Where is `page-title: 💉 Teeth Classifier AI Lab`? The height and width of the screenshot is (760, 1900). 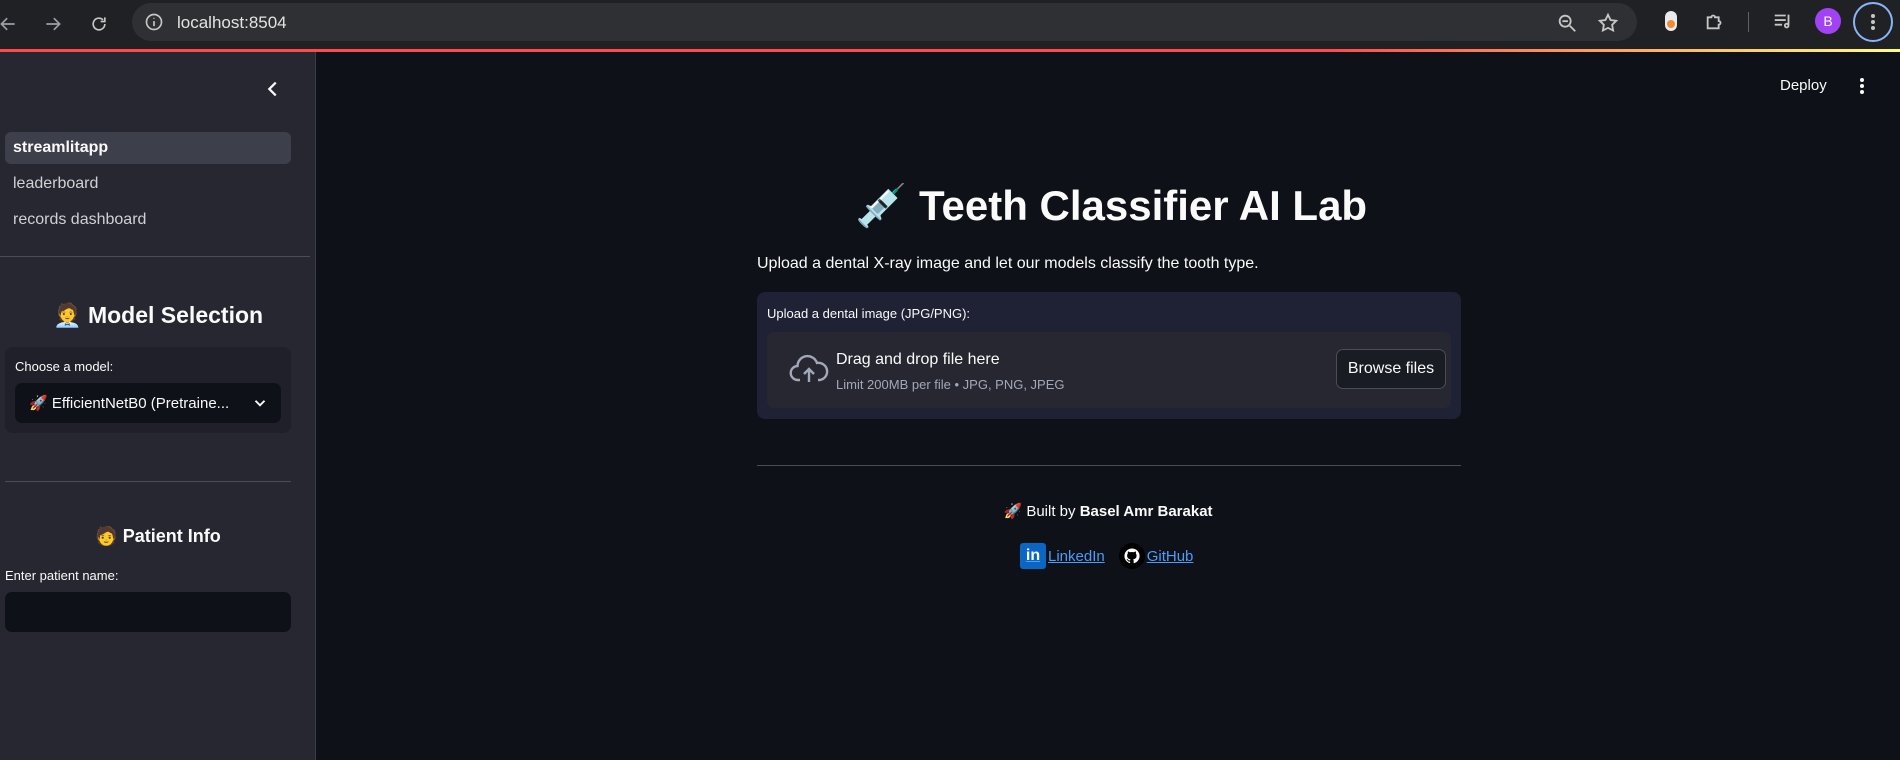 page-title: 💉 Teeth Classifier AI Lab is located at coordinates (1111, 205).